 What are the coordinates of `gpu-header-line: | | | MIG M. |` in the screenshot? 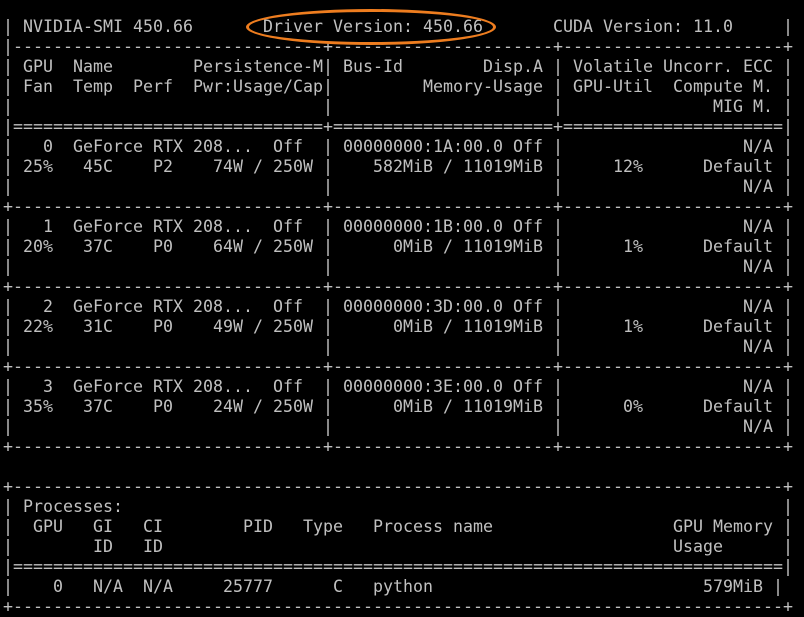 It's located at (398, 106).